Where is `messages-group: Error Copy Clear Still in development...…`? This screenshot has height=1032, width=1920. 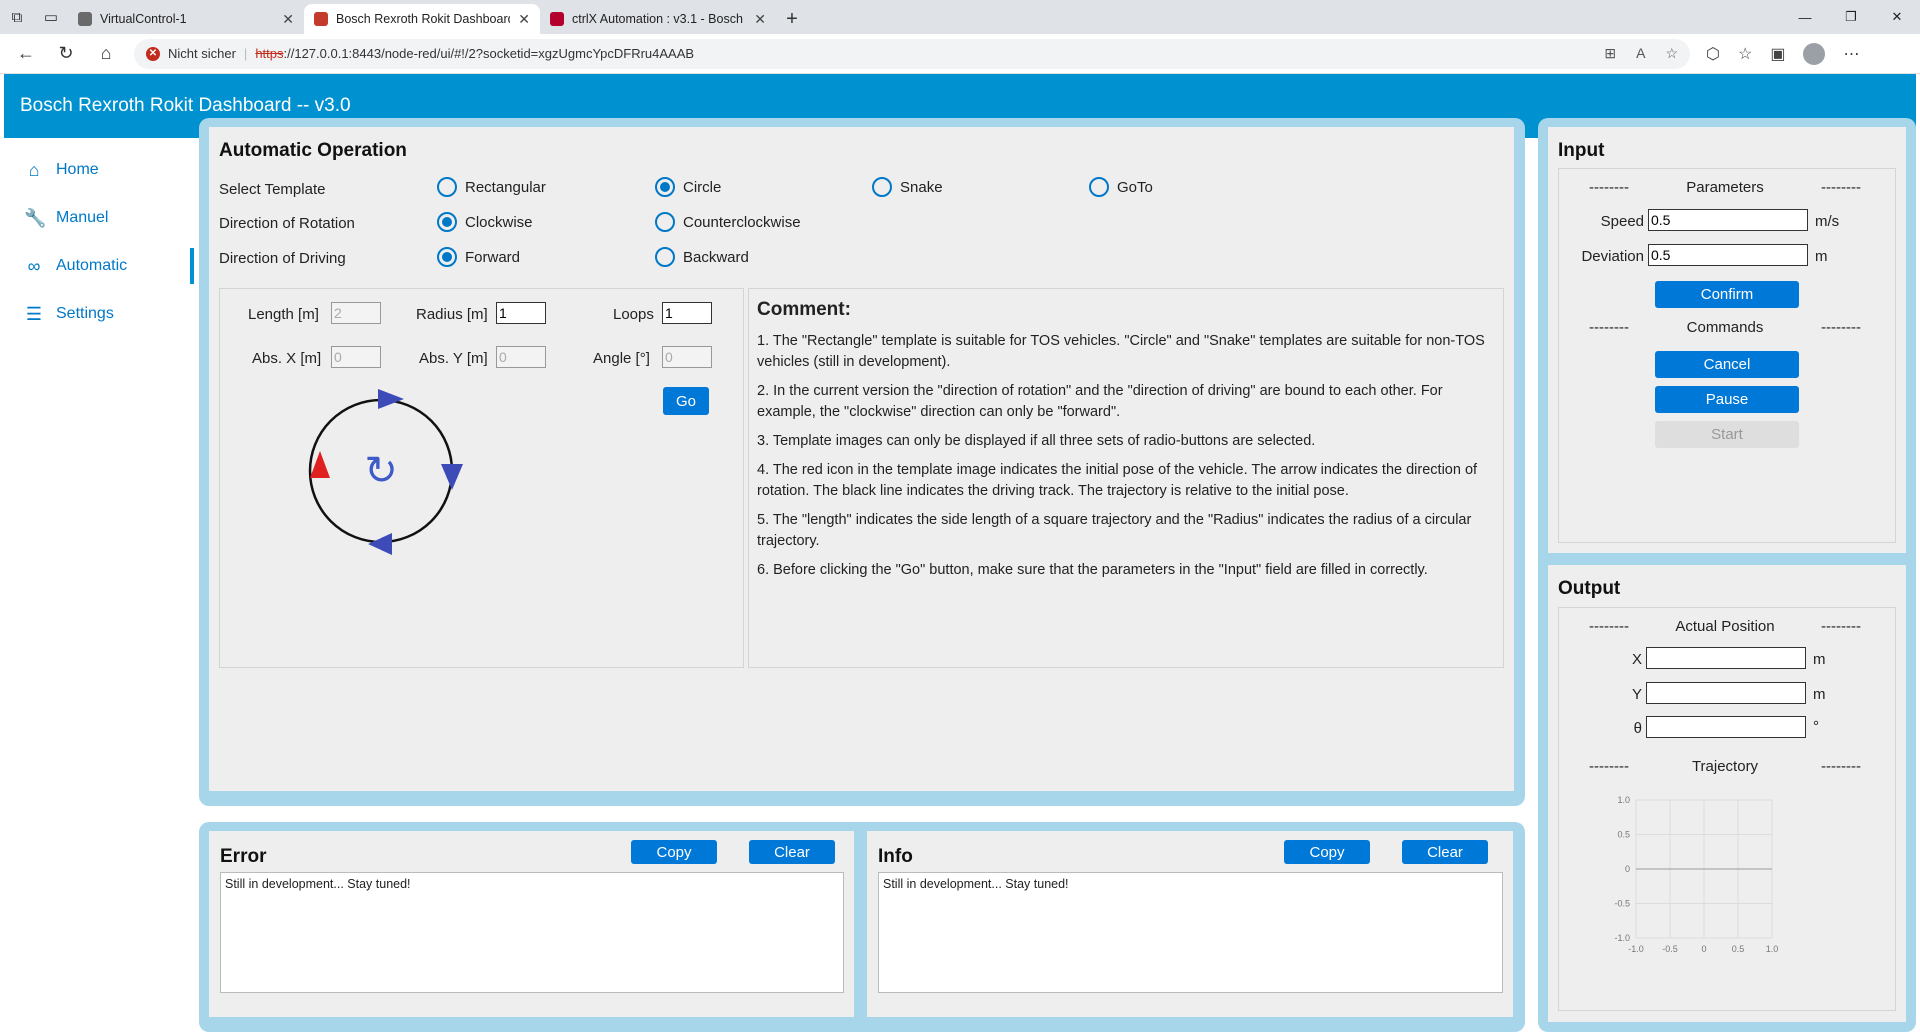 messages-group: Error Copy Clear Still in development...… is located at coordinates (862, 927).